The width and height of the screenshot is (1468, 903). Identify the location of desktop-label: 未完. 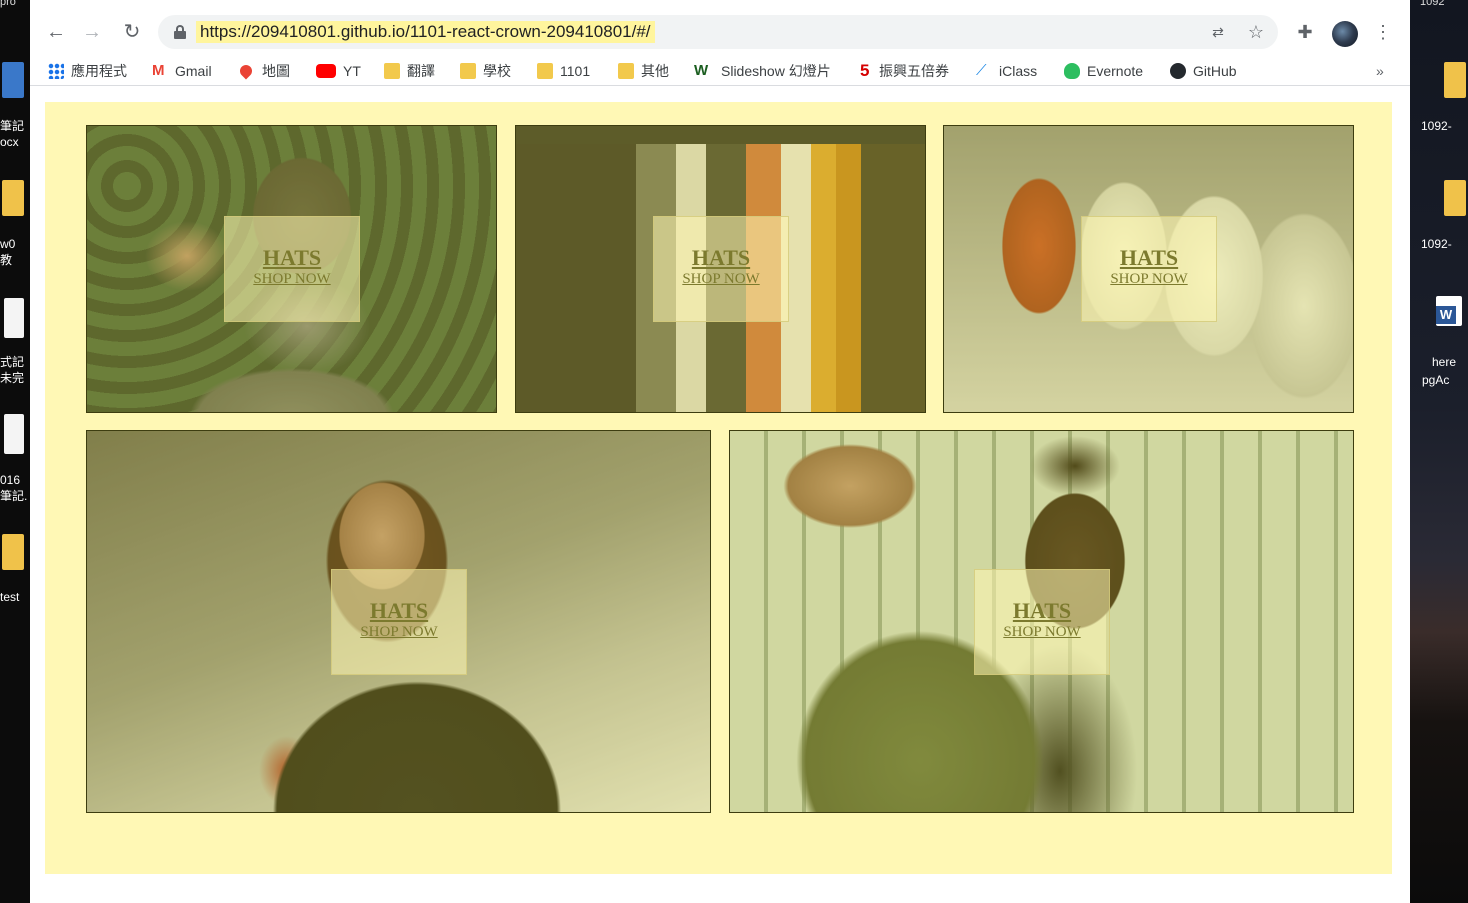
(12, 378).